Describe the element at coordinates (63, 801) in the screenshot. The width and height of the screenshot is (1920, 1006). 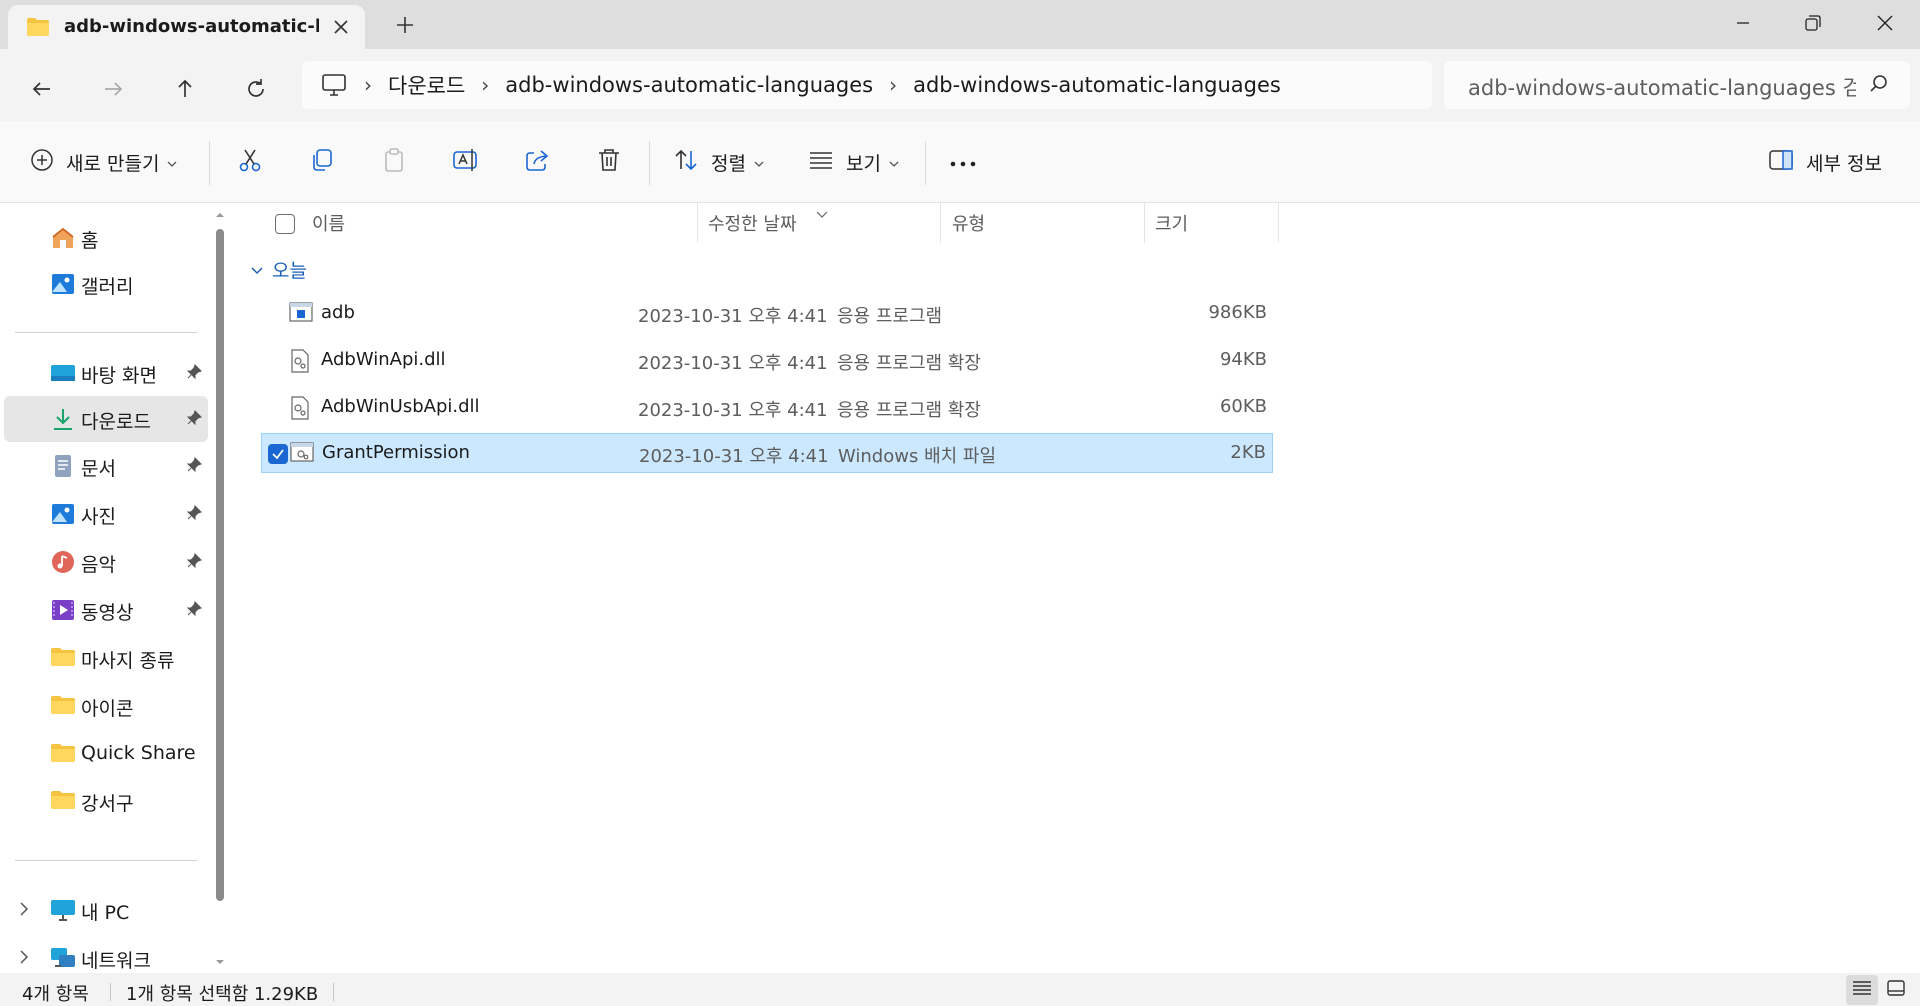
I see `folder-icon` at that location.